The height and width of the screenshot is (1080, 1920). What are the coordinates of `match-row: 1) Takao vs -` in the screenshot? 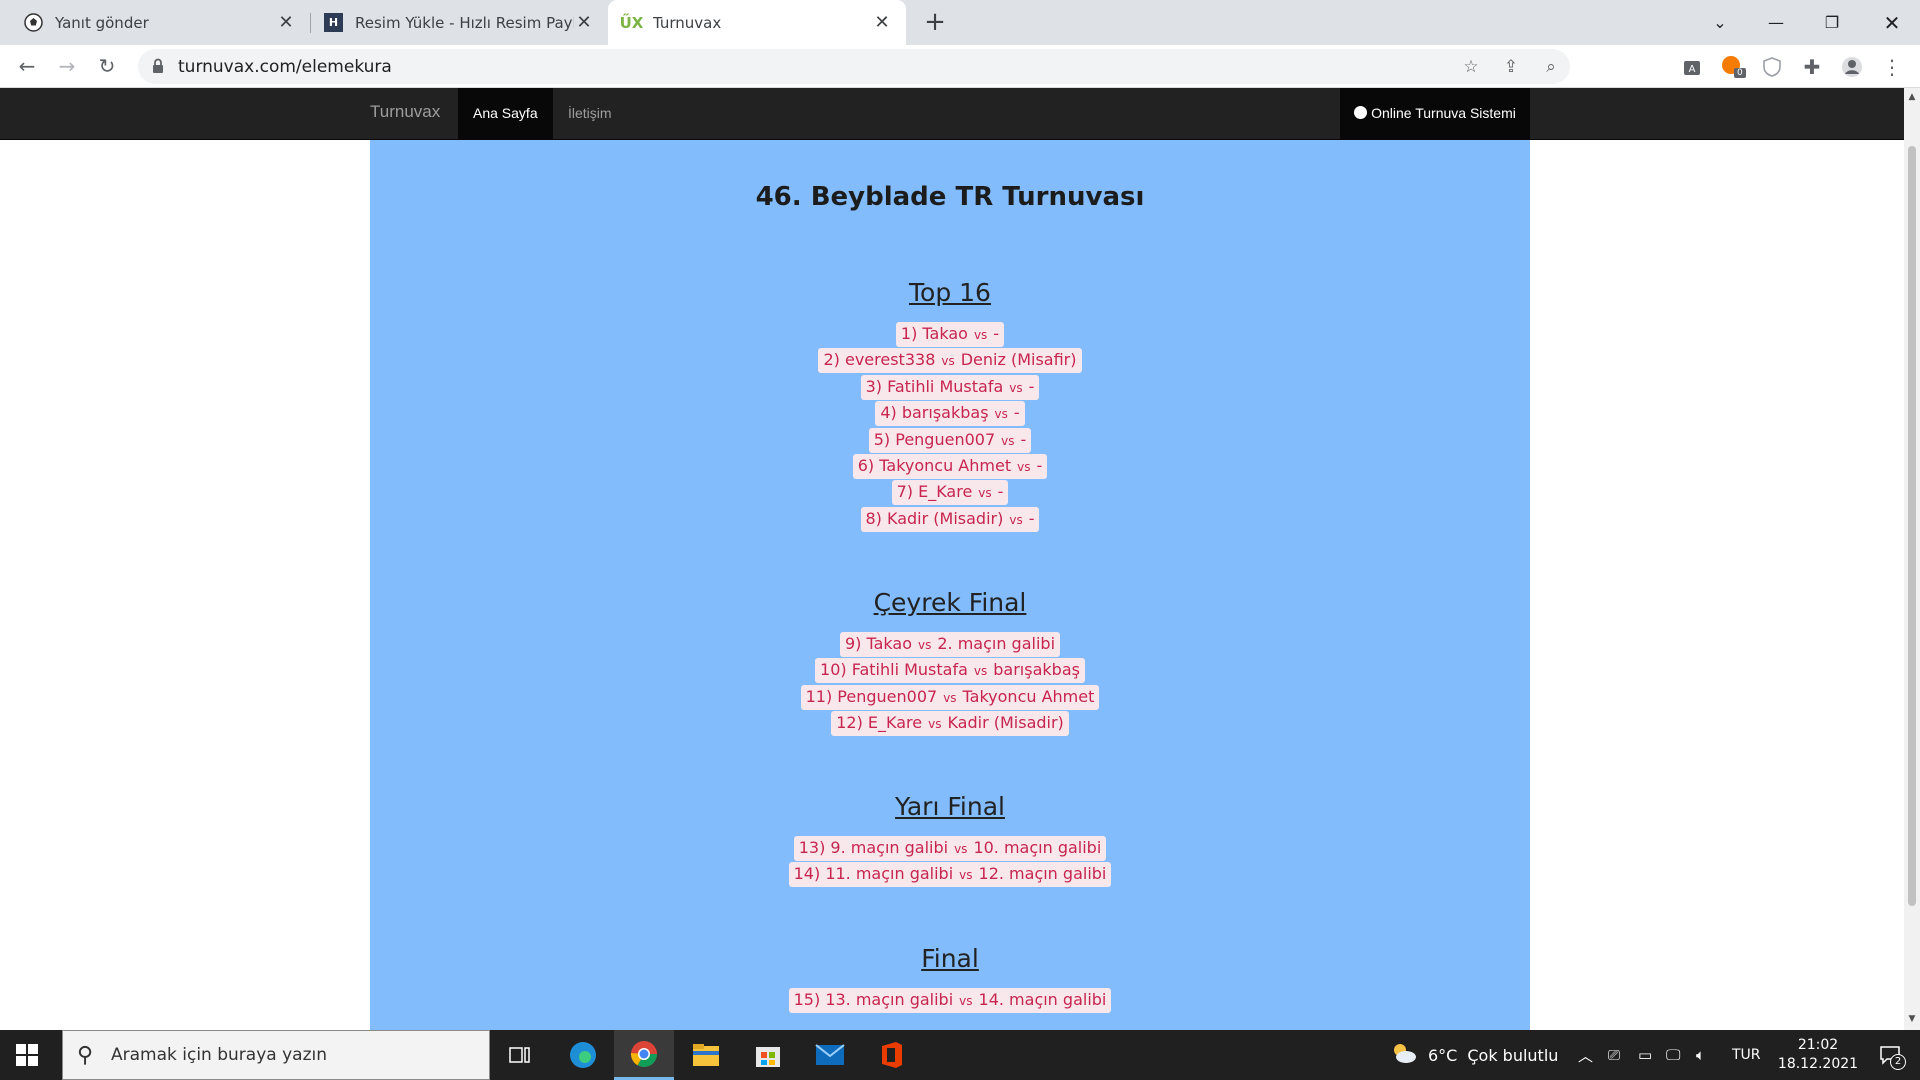 It's located at (950, 335).